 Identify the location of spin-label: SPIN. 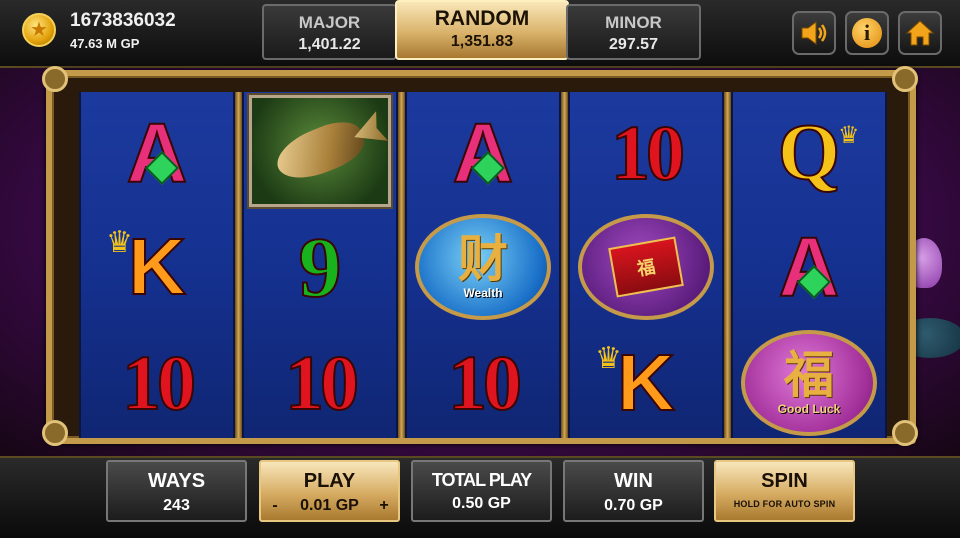
(784, 481).